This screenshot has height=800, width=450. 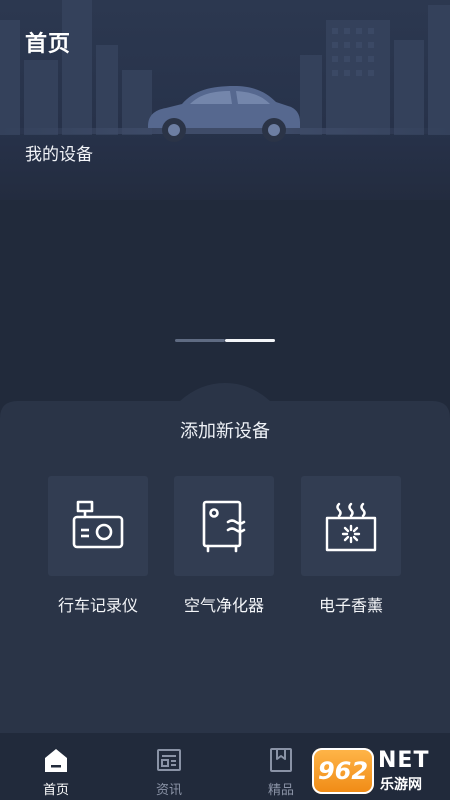 I want to click on air-purifier-icon, so click(x=224, y=526).